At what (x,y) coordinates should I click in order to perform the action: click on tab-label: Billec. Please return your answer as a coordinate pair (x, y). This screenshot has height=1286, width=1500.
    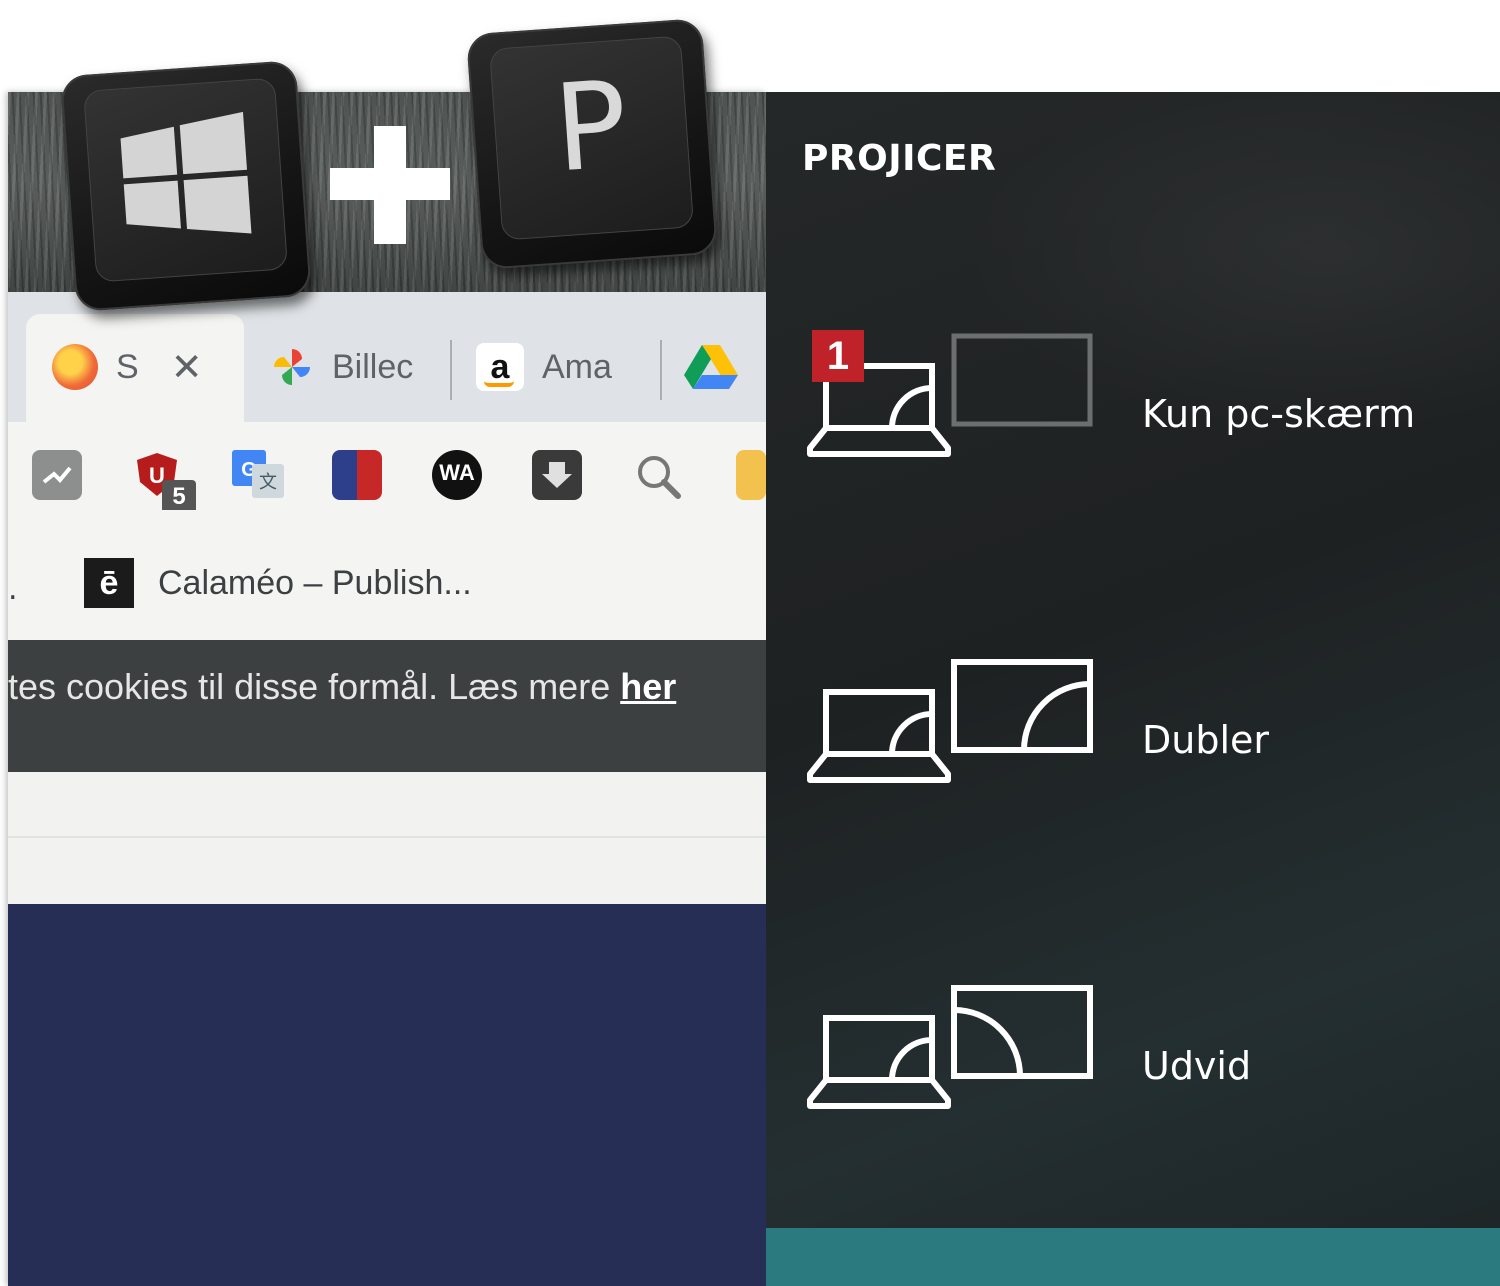
    Looking at the image, I should click on (373, 366).